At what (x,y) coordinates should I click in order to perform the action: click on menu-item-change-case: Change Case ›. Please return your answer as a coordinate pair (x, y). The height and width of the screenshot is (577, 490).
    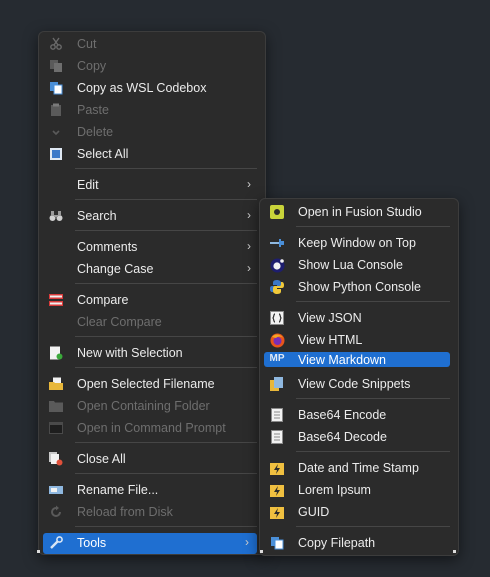
    Looking at the image, I should click on (151, 269).